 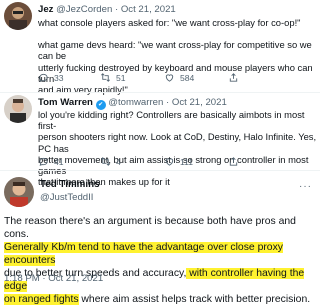 What do you see at coordinates (69, 161) in the screenshot?
I see `reply-button: 41` at bounding box center [69, 161].